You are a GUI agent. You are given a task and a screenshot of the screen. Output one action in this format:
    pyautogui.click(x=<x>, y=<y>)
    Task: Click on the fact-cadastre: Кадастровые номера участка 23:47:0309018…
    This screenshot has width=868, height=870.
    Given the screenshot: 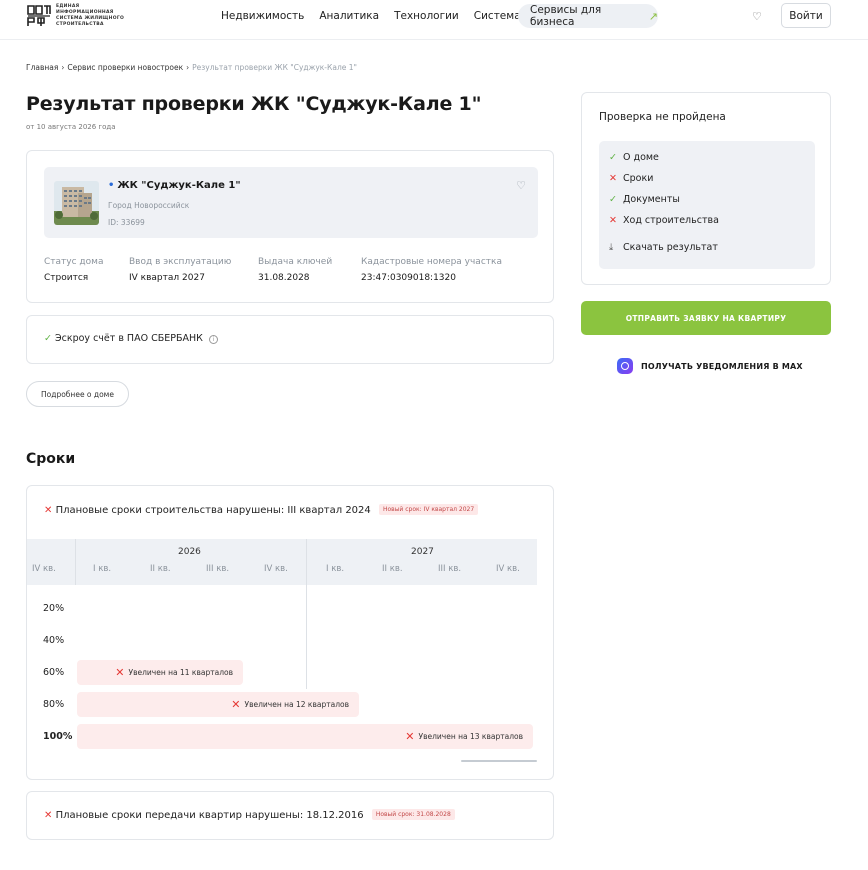 What is the action you would take?
    pyautogui.click(x=431, y=270)
    